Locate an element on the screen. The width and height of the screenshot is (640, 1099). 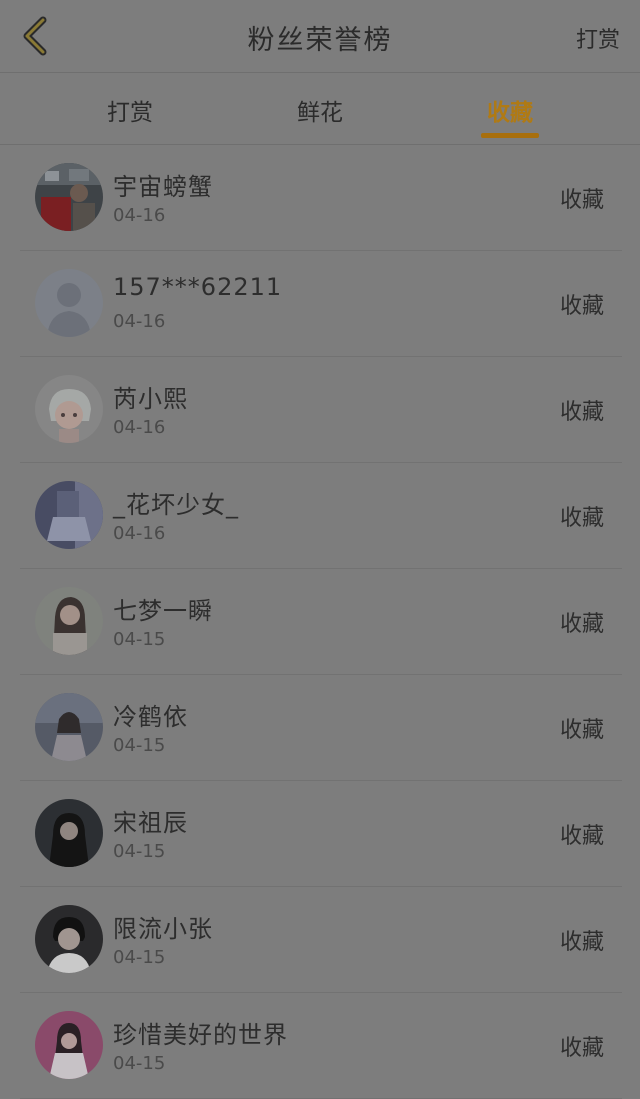
list-item: 珍惜美好的世界 04-15 收藏 is located at coordinates (321, 1046).